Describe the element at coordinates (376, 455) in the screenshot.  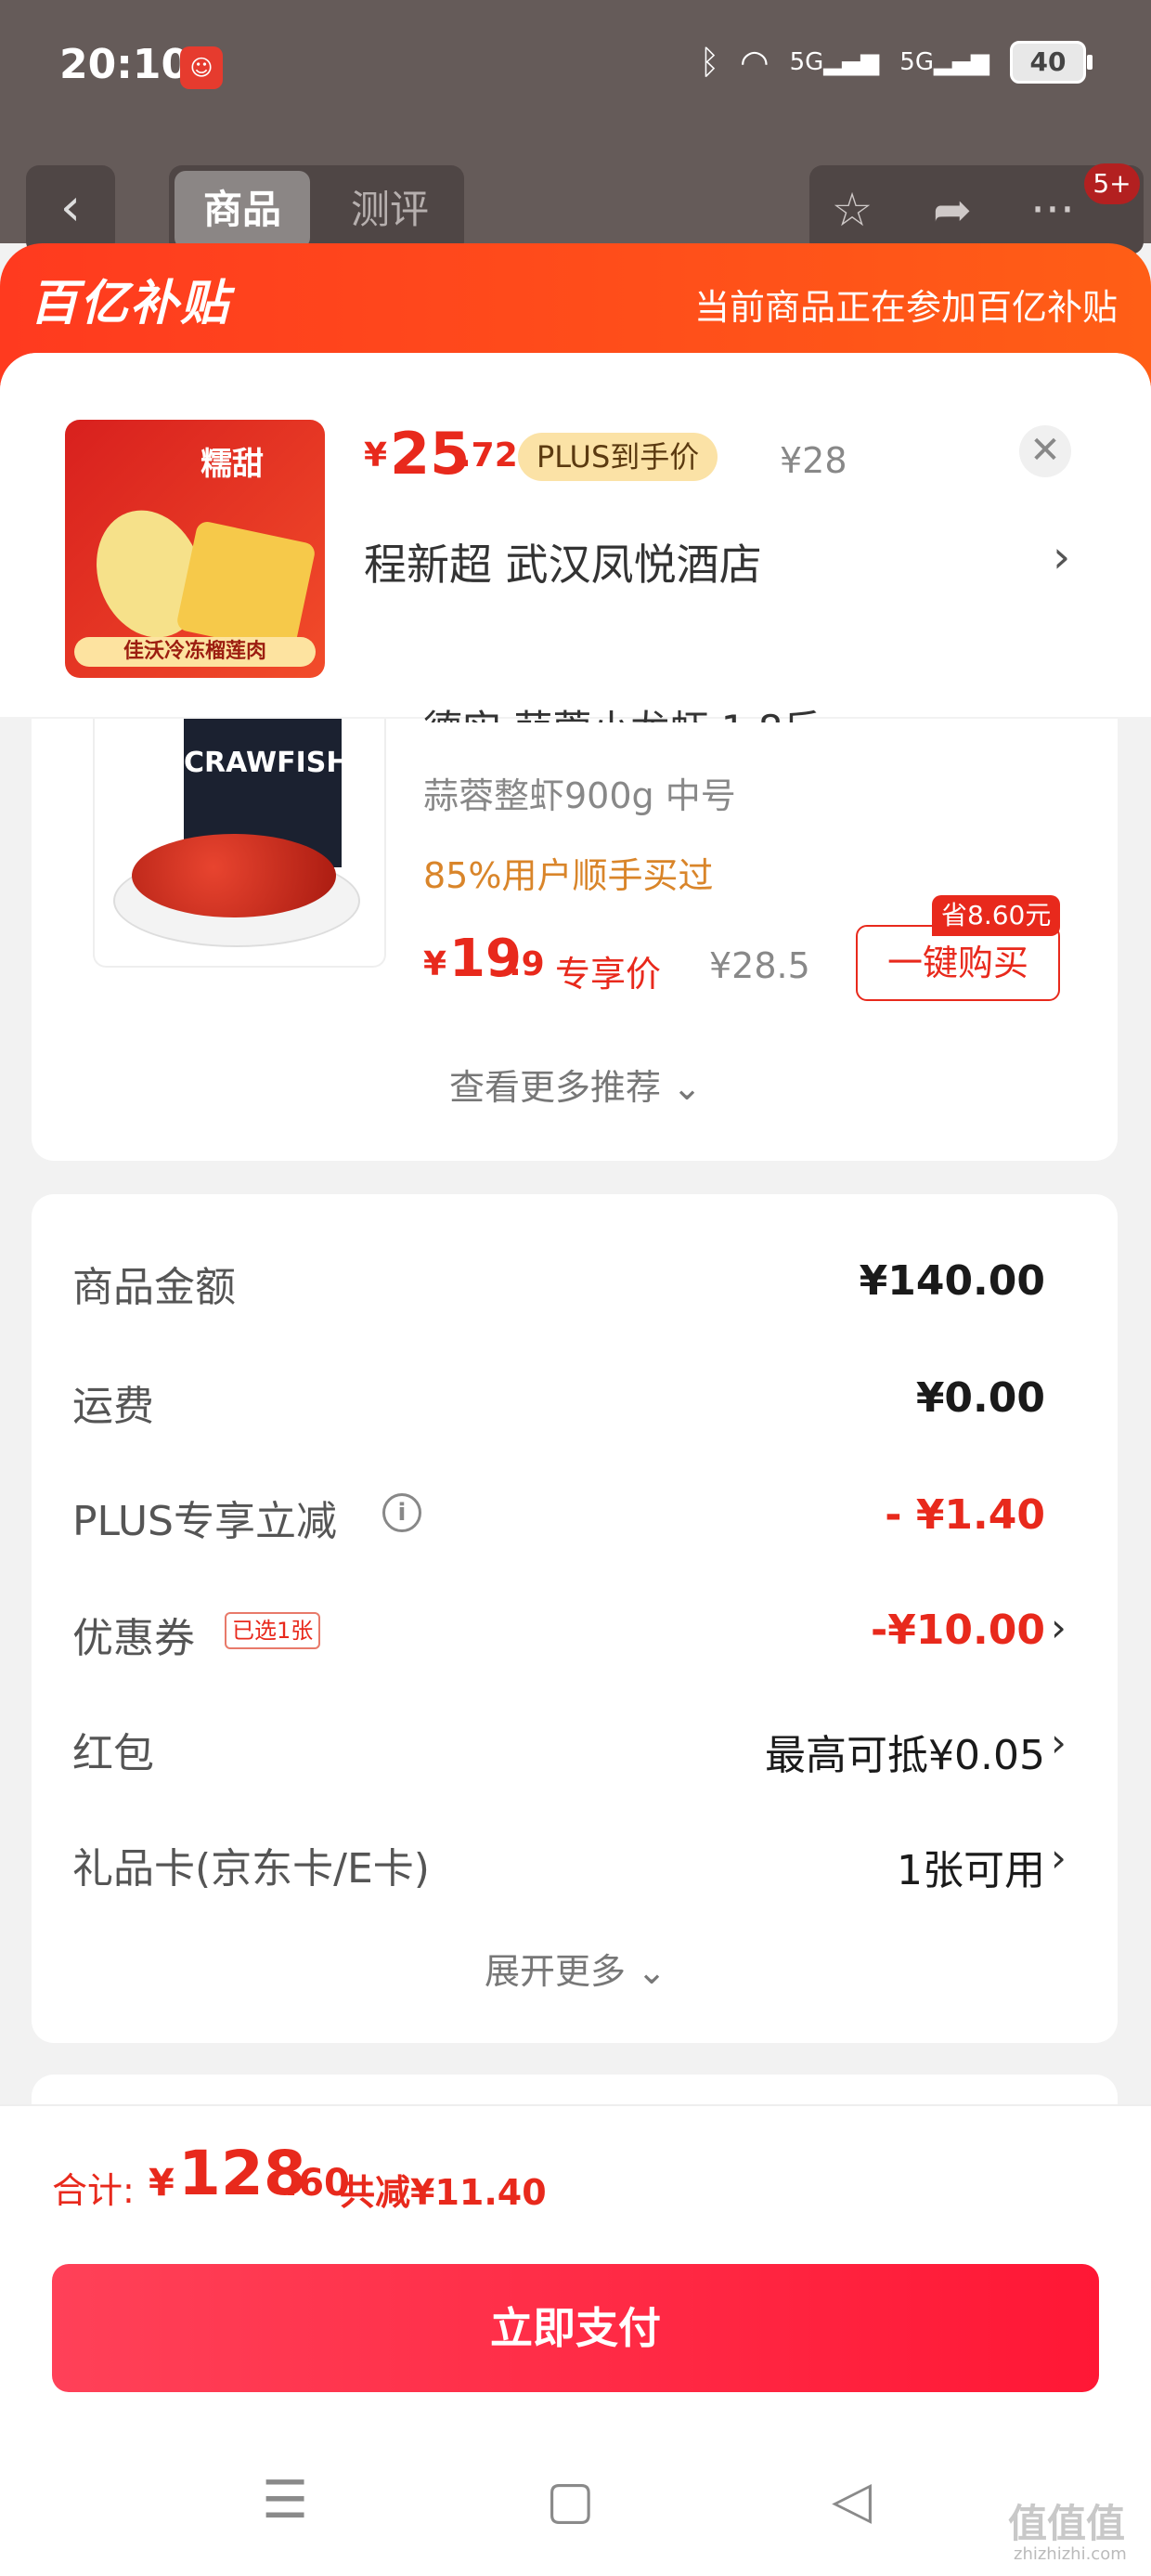
I see `price-symbol: ¥` at that location.